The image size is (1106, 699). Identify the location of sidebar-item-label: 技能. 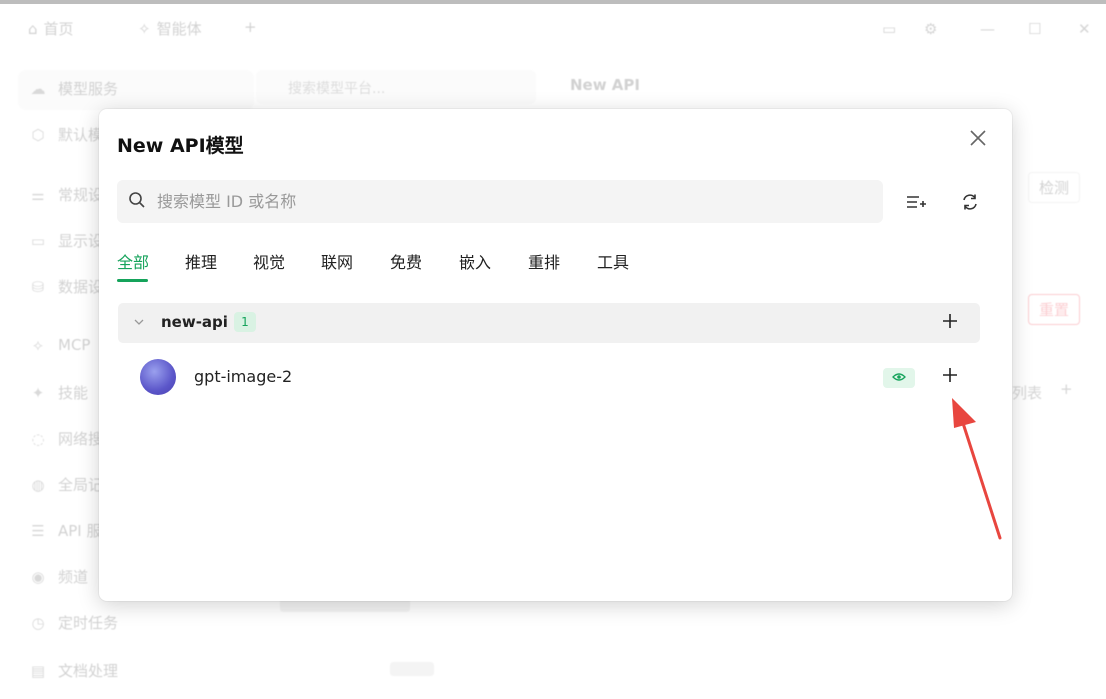
(73, 393).